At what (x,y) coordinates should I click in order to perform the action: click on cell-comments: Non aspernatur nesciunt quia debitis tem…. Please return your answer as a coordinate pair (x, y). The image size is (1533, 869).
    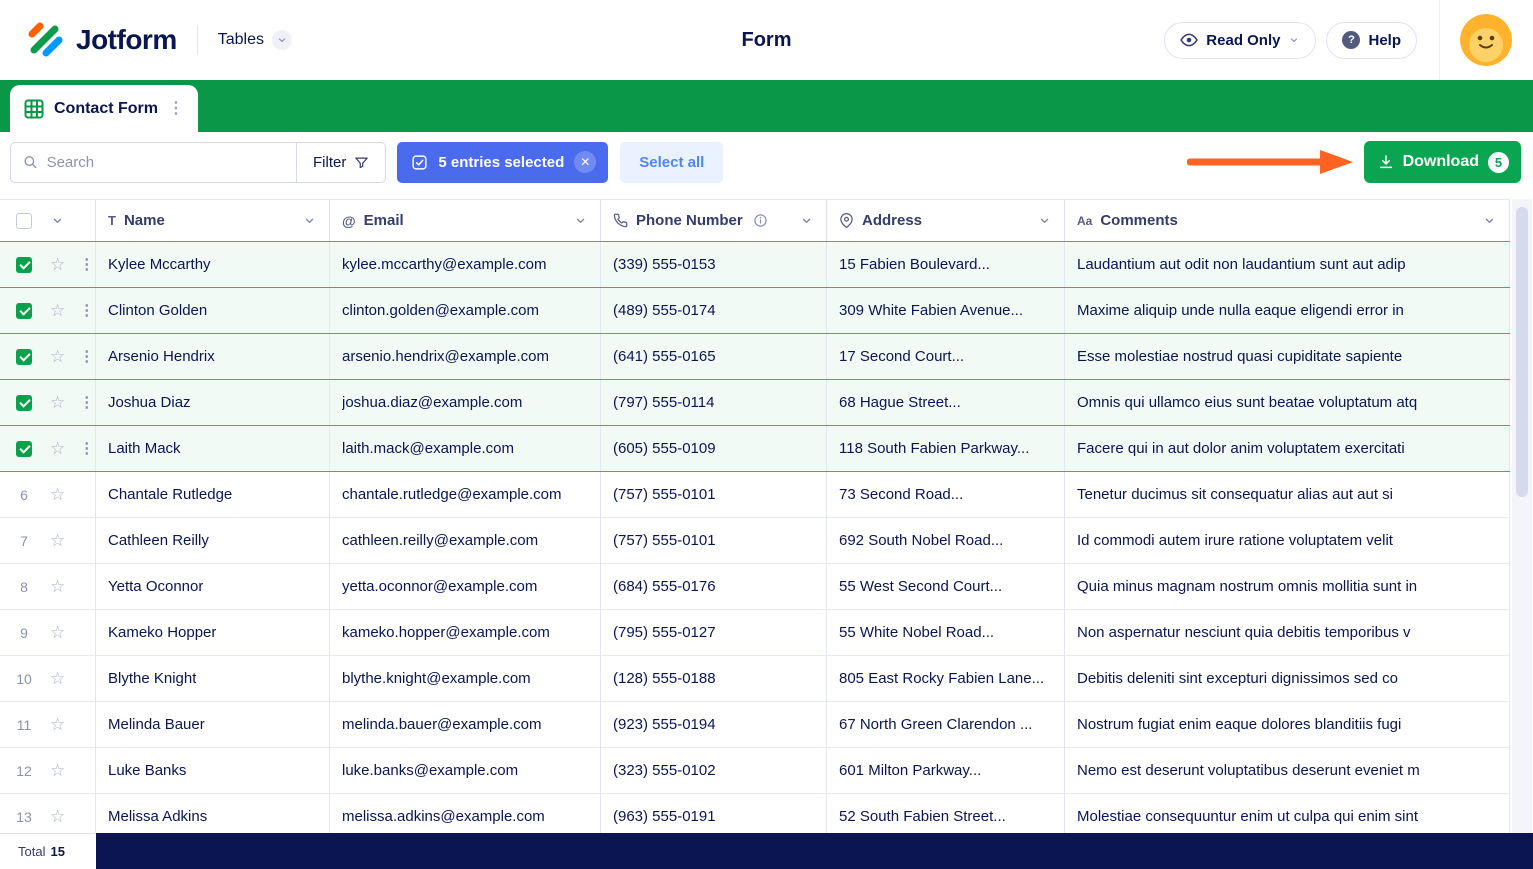
    Looking at the image, I should click on (1287, 632).